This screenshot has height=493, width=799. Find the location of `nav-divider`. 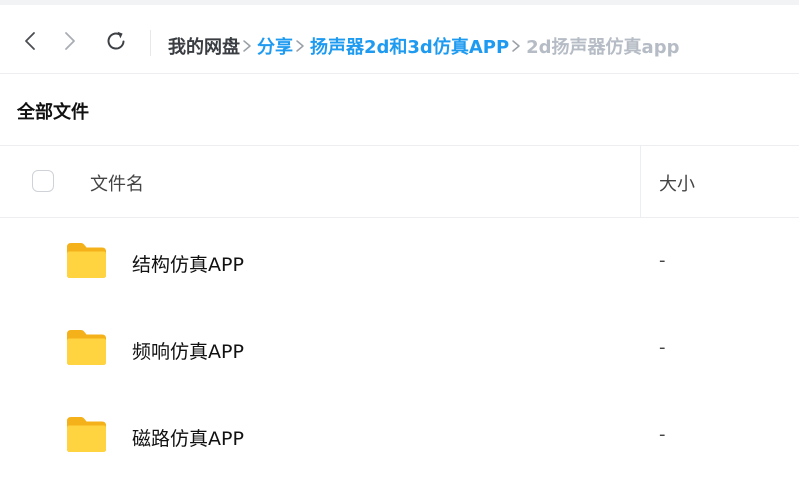

nav-divider is located at coordinates (150, 43).